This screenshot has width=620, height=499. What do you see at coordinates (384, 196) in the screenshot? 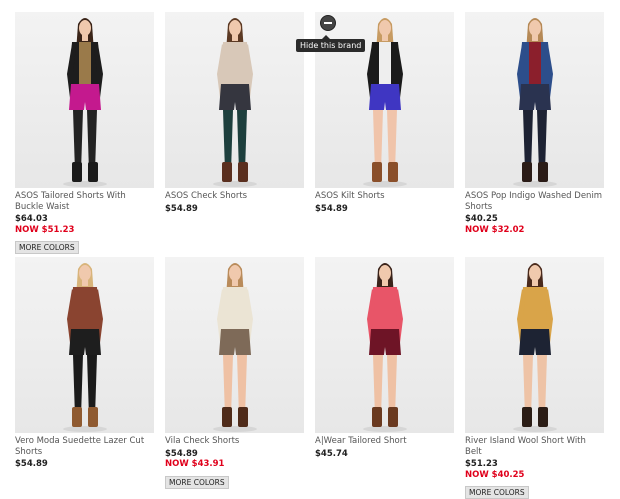
I see `product-name: ASOS Kilt Shorts` at bounding box center [384, 196].